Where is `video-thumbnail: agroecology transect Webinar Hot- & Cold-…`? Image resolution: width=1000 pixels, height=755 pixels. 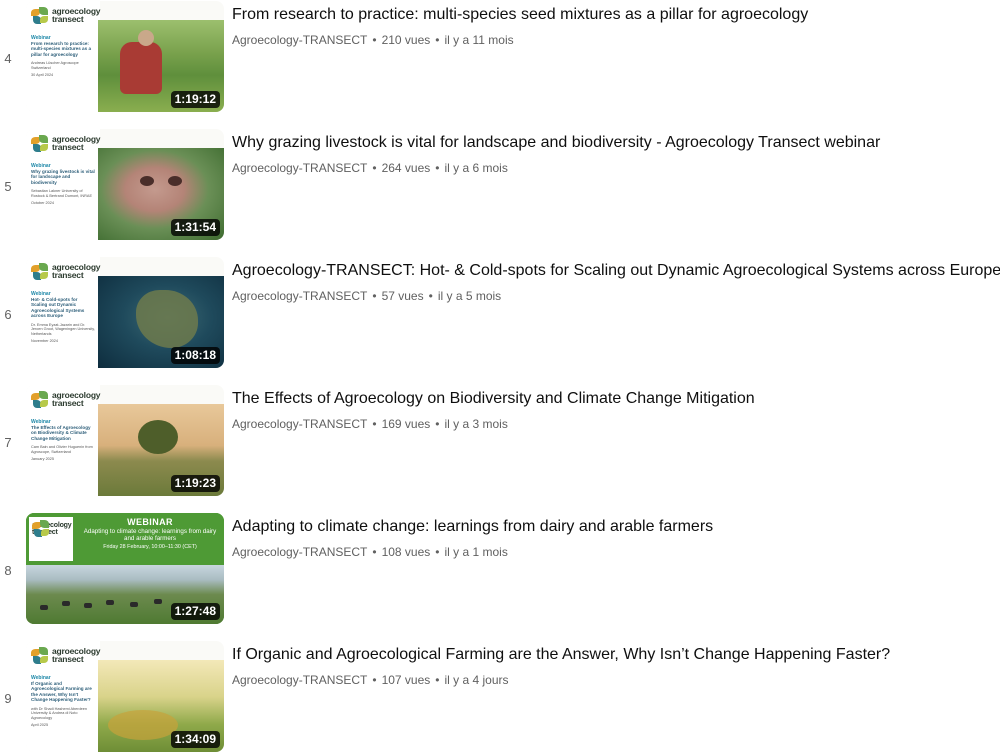
video-thumbnail: agroecology transect Webinar Hot- & Cold-… is located at coordinates (125, 312).